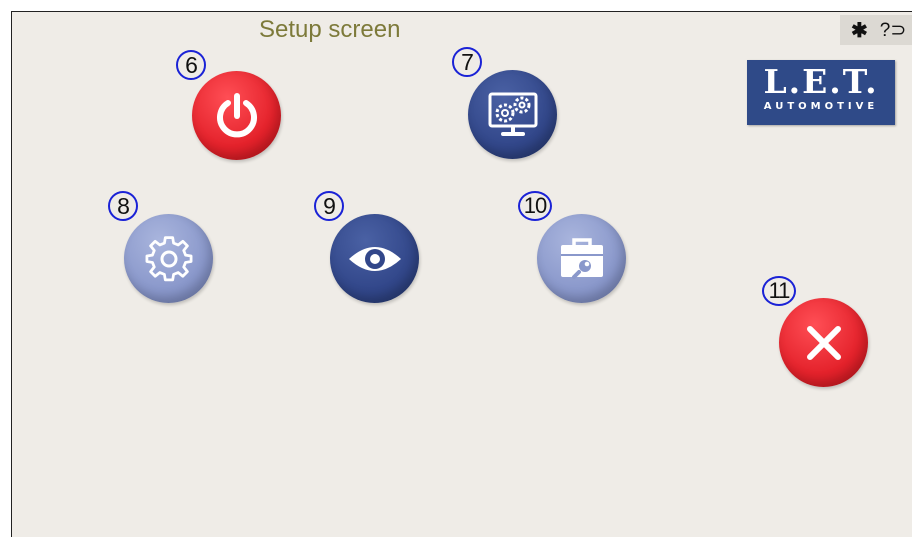 This screenshot has height=537, width=912. Describe the element at coordinates (330, 29) in the screenshot. I see `page-title: Setup screen` at that location.